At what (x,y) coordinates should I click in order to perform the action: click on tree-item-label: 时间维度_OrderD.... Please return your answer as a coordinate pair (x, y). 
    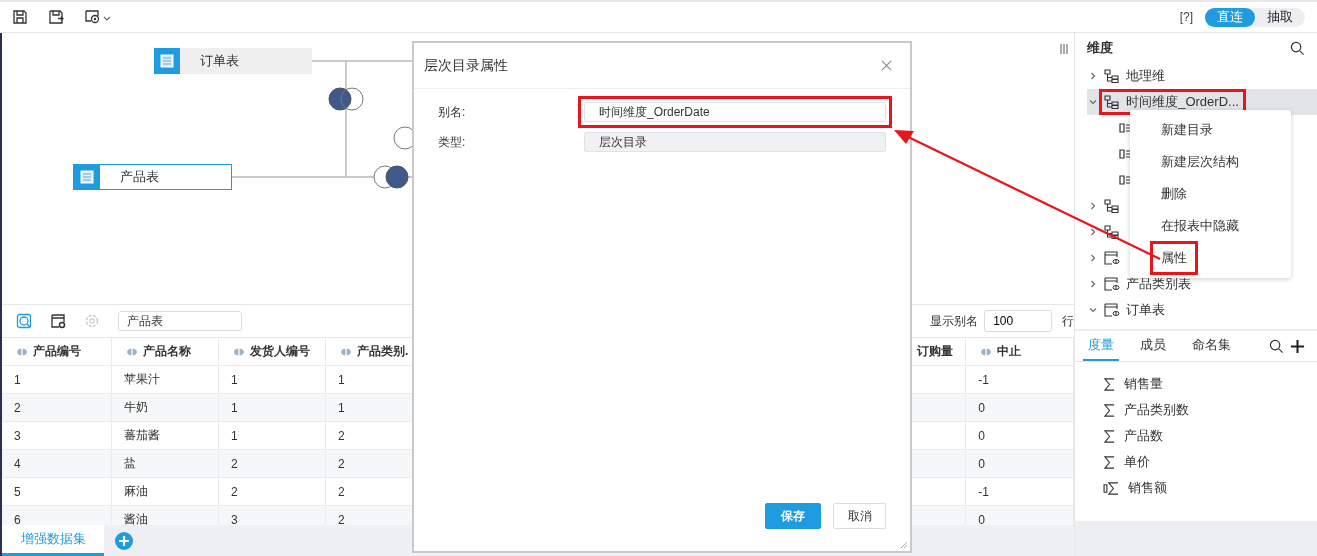
    Looking at the image, I should click on (1182, 102).